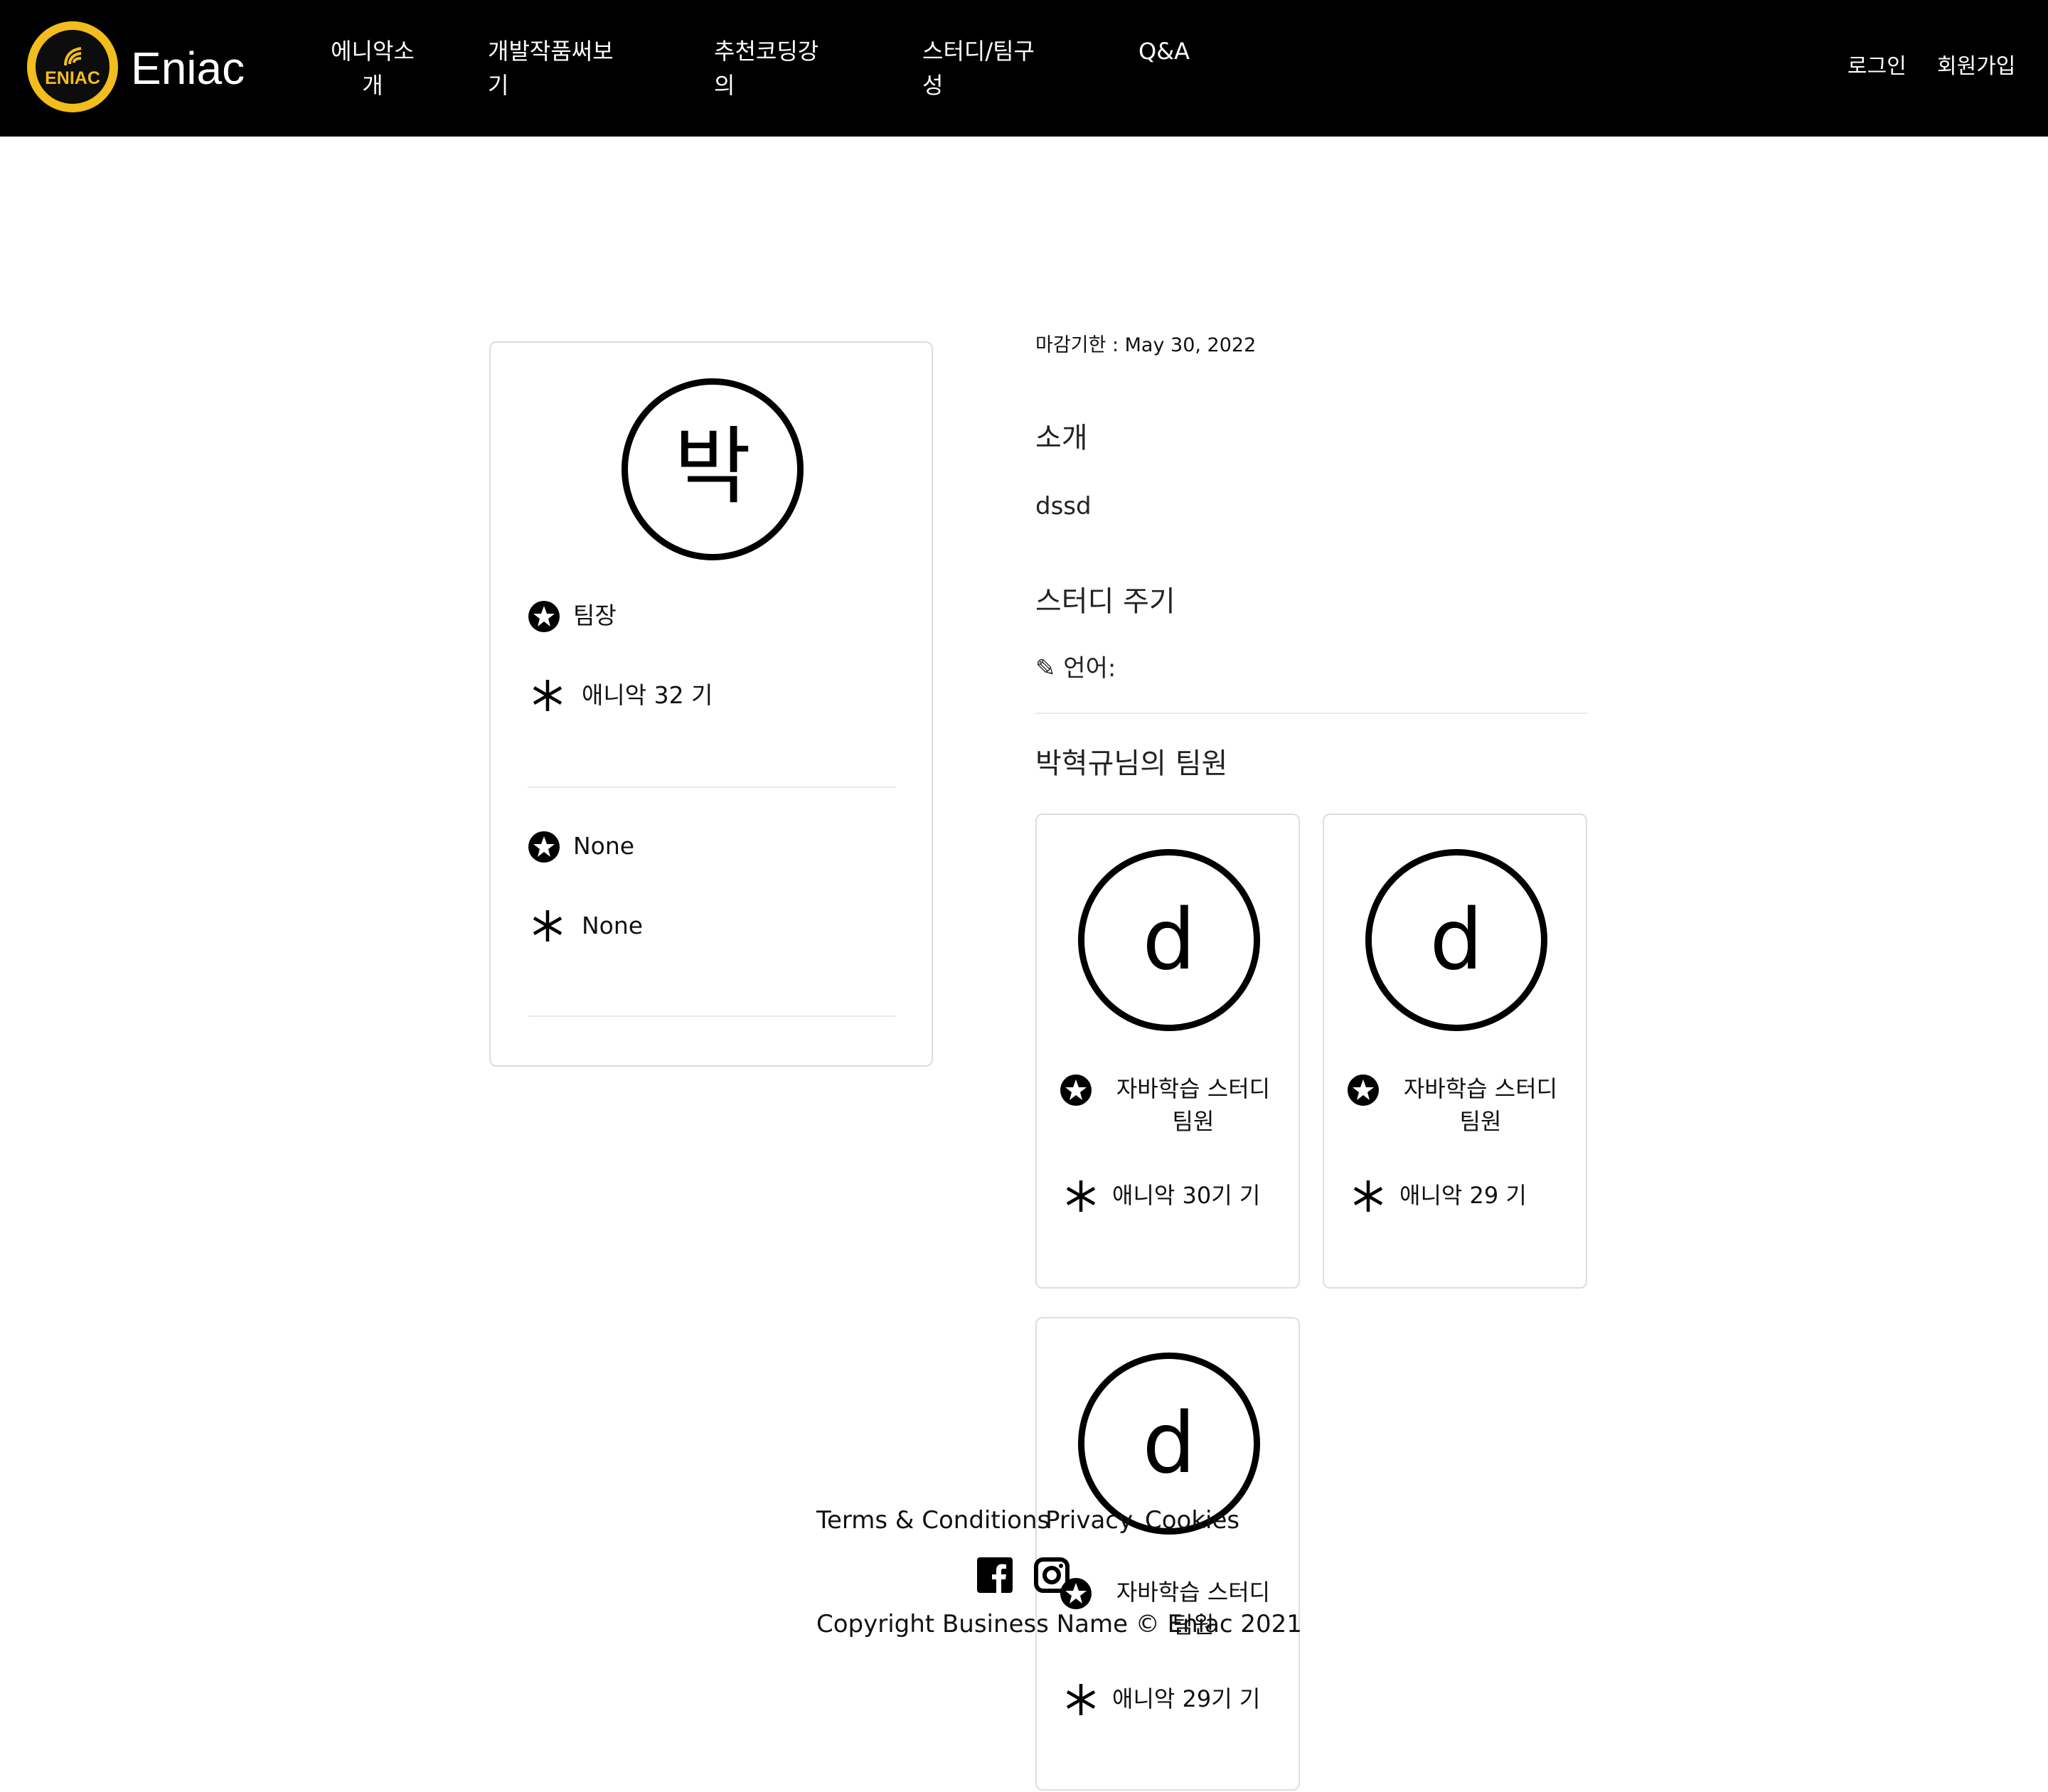 The image size is (2048, 1792). I want to click on footer-privacy-link: Privacy, so click(1089, 1520).